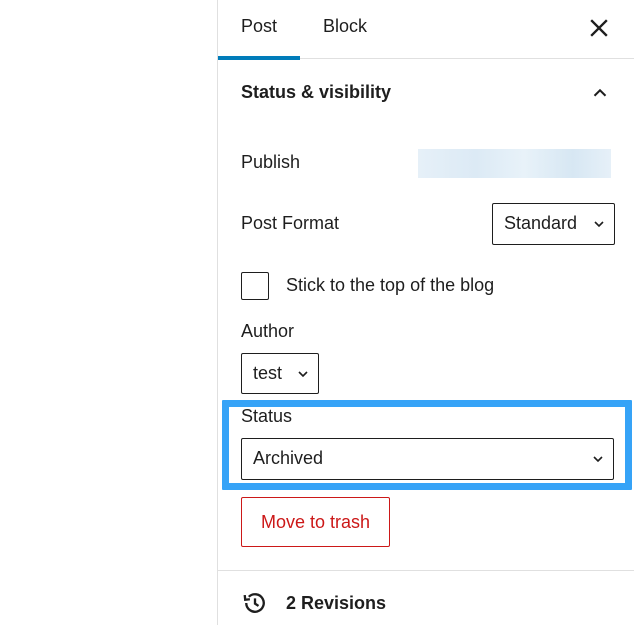  I want to click on status-select: Archived, so click(427, 459).